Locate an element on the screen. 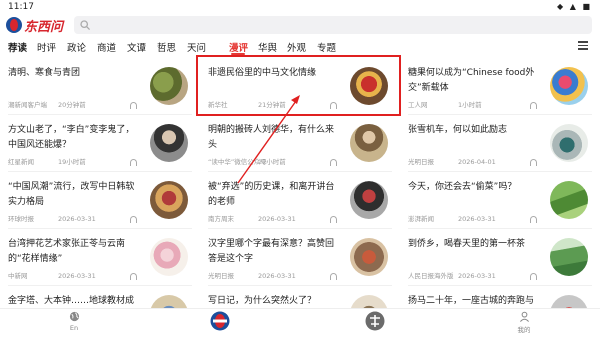 The width and height of the screenshot is (600, 337). bottom-tab-bar: En 我的 is located at coordinates (300, 322).